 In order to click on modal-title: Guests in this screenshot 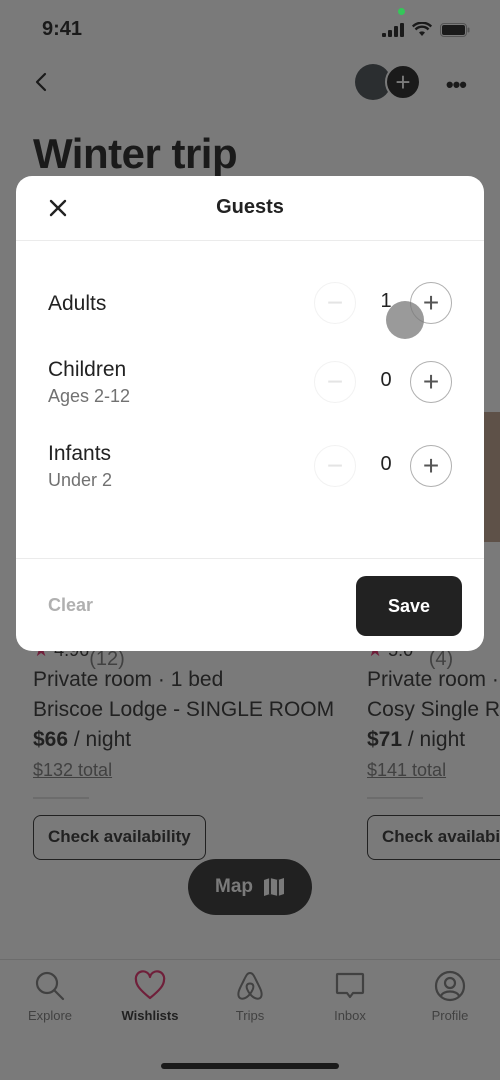, I will do `click(250, 207)`.